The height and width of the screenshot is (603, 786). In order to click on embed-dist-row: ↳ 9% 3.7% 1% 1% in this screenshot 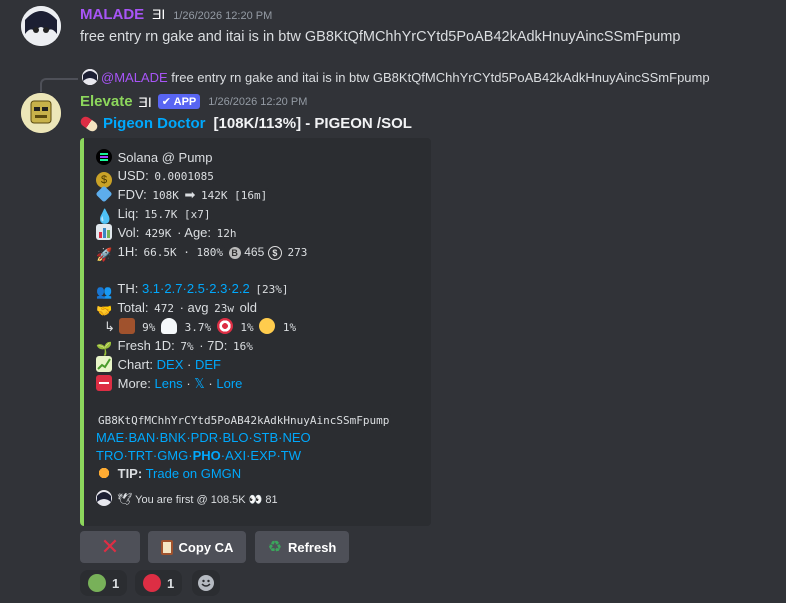, I will do `click(201, 326)`.